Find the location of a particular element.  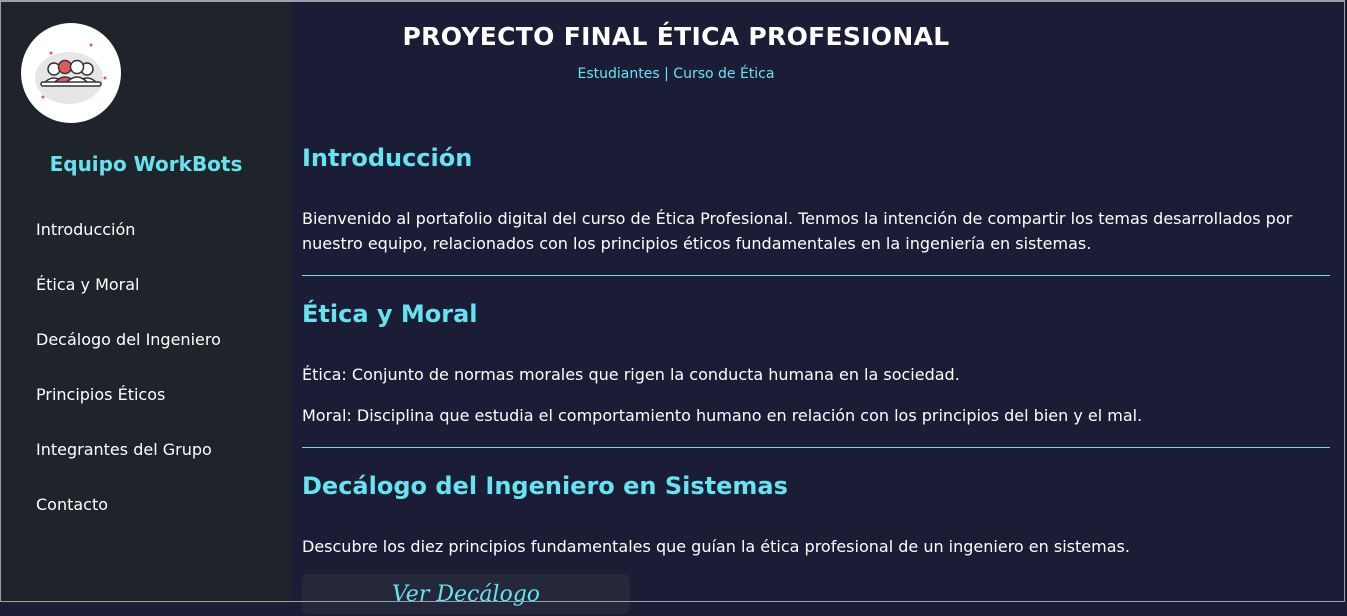

sidebar-item-principios: Principios Éticos is located at coordinates (128, 409).